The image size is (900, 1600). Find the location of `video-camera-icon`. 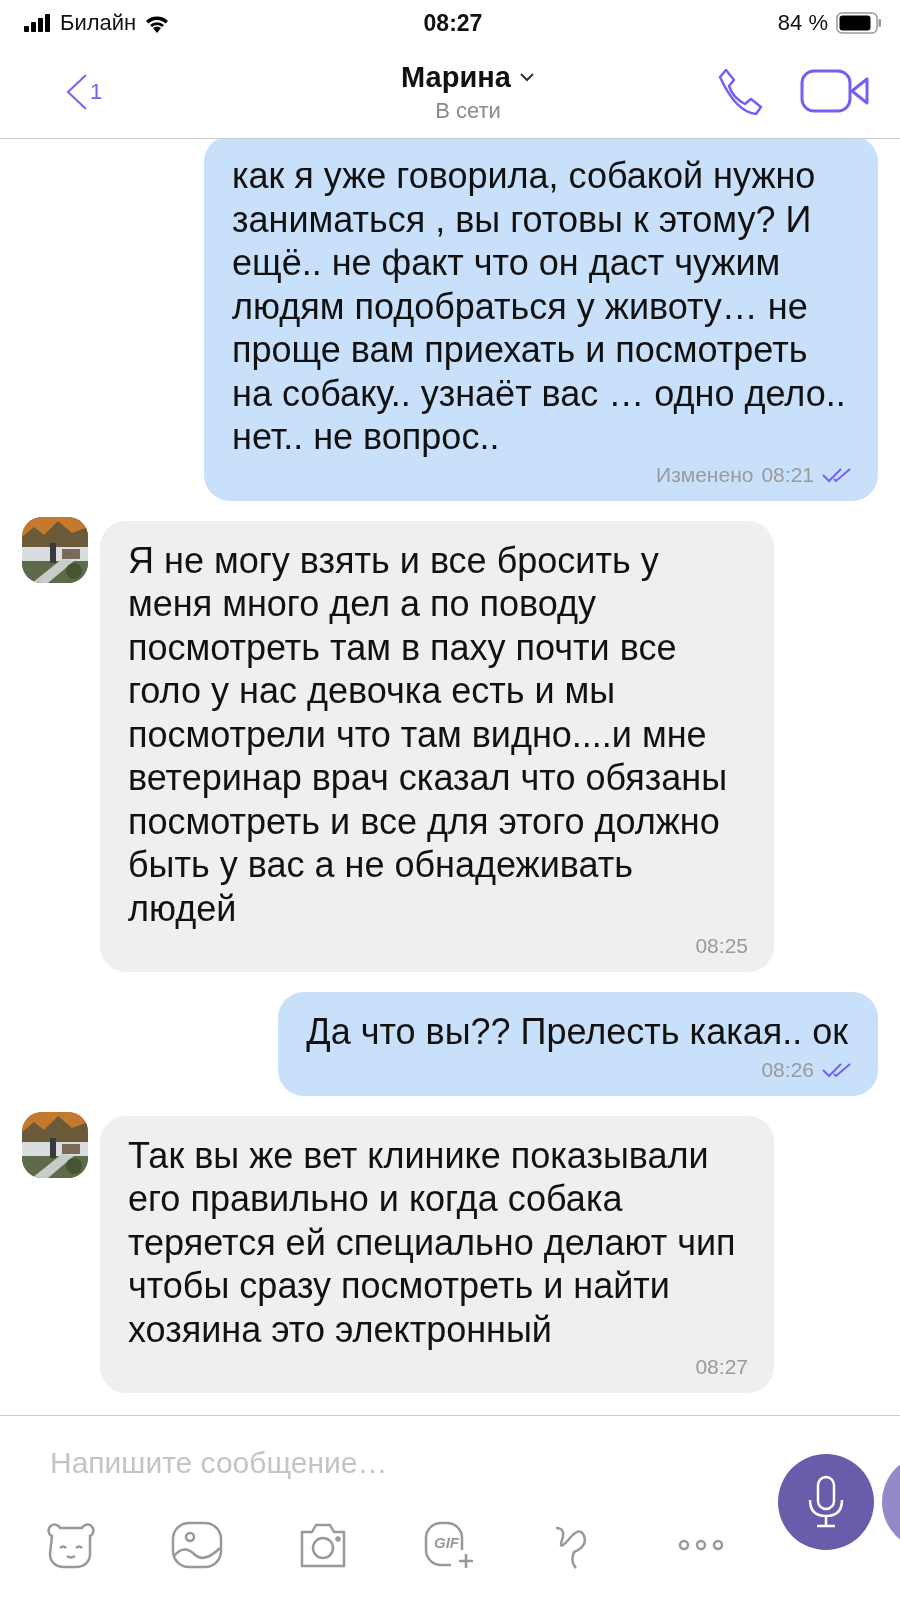

video-camera-icon is located at coordinates (835, 91).